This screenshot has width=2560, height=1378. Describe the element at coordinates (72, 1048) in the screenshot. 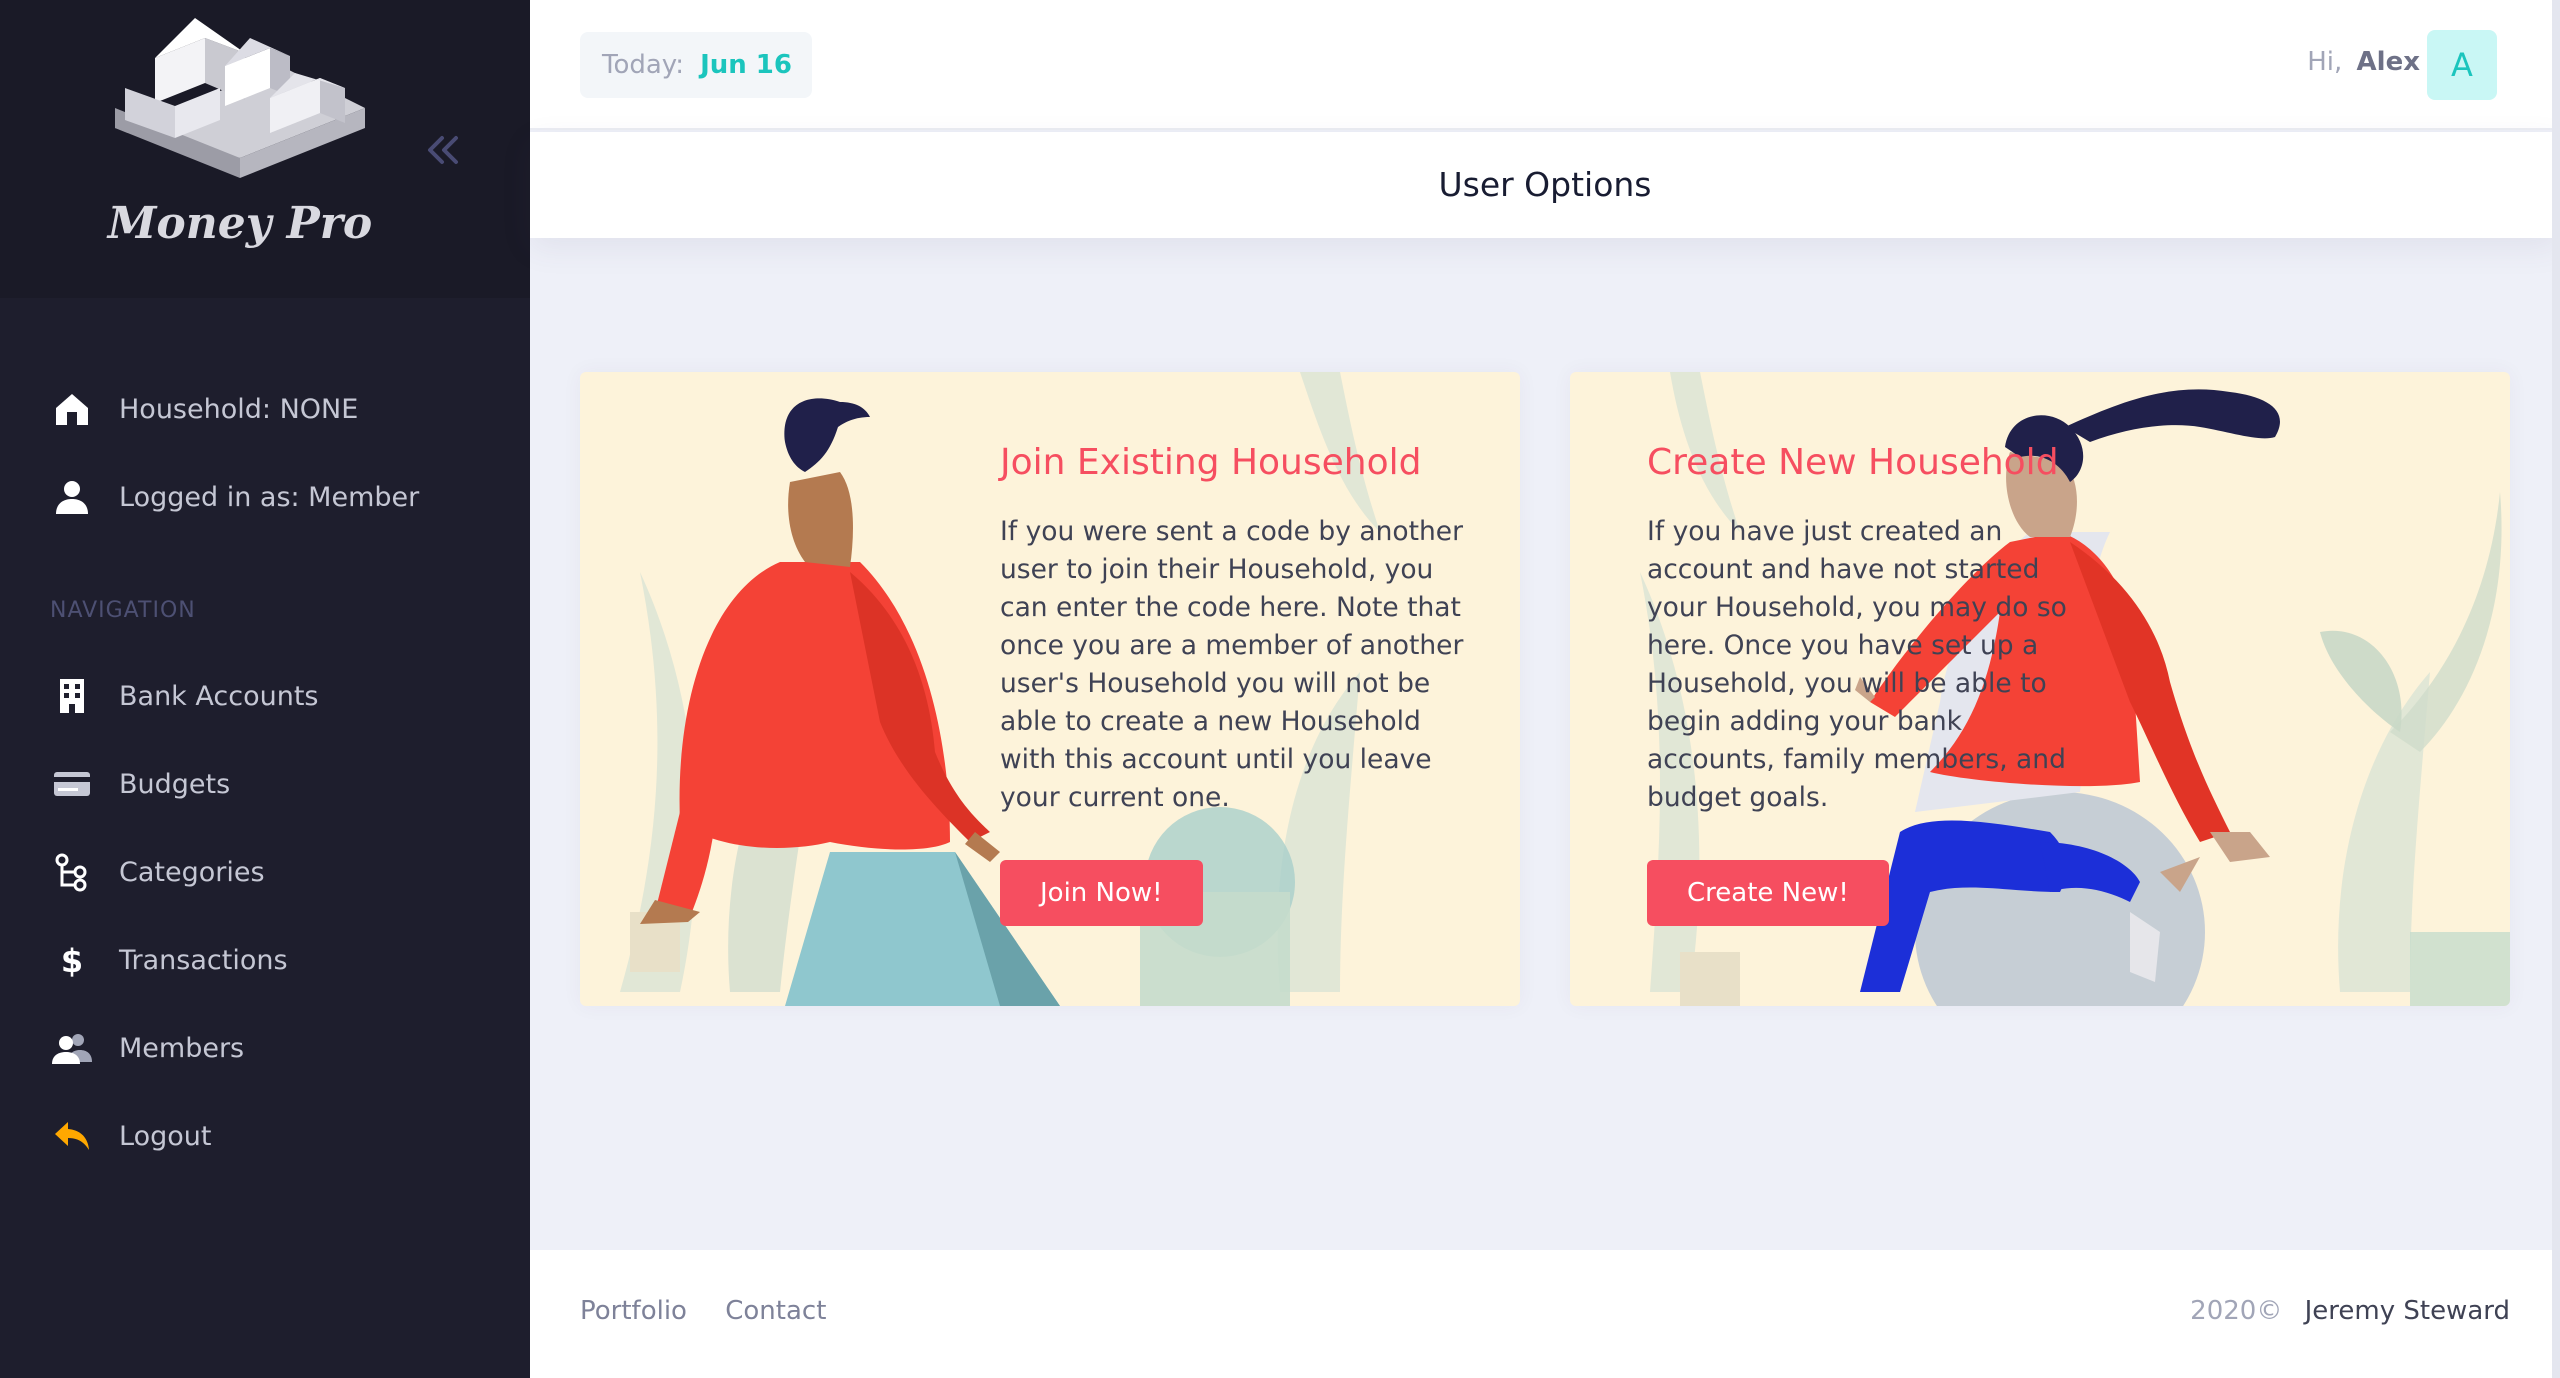

I see `users-icon` at that location.